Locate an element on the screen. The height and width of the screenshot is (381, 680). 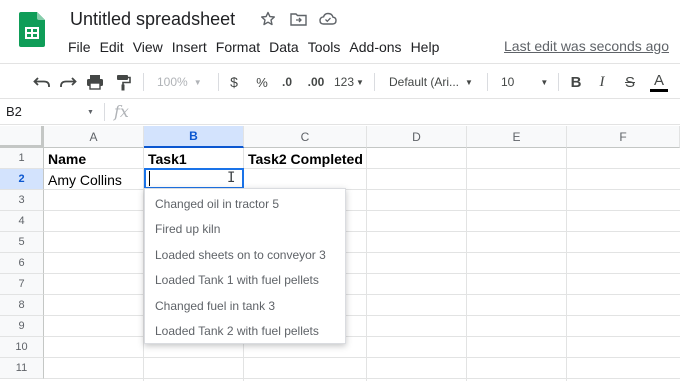
zoom-value: 100% is located at coordinates (172, 82).